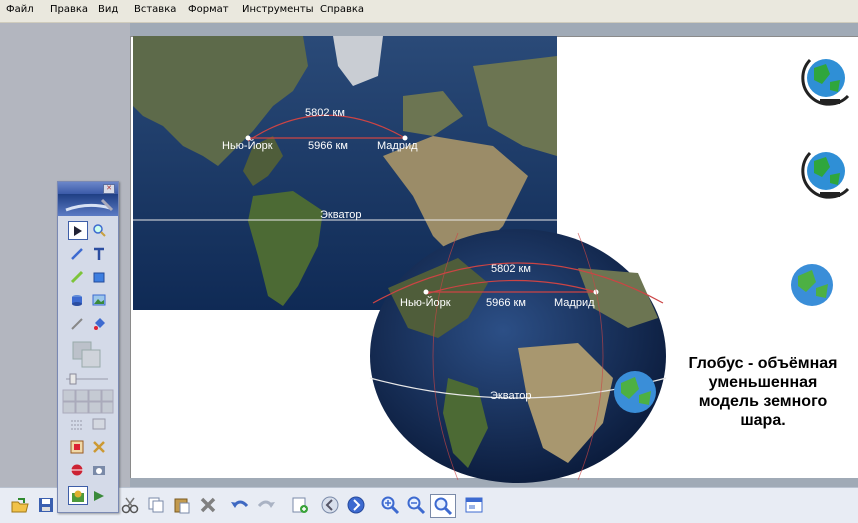 The height and width of the screenshot is (523, 858). What do you see at coordinates (77, 423) in the screenshot?
I see `line-style-icon` at bounding box center [77, 423].